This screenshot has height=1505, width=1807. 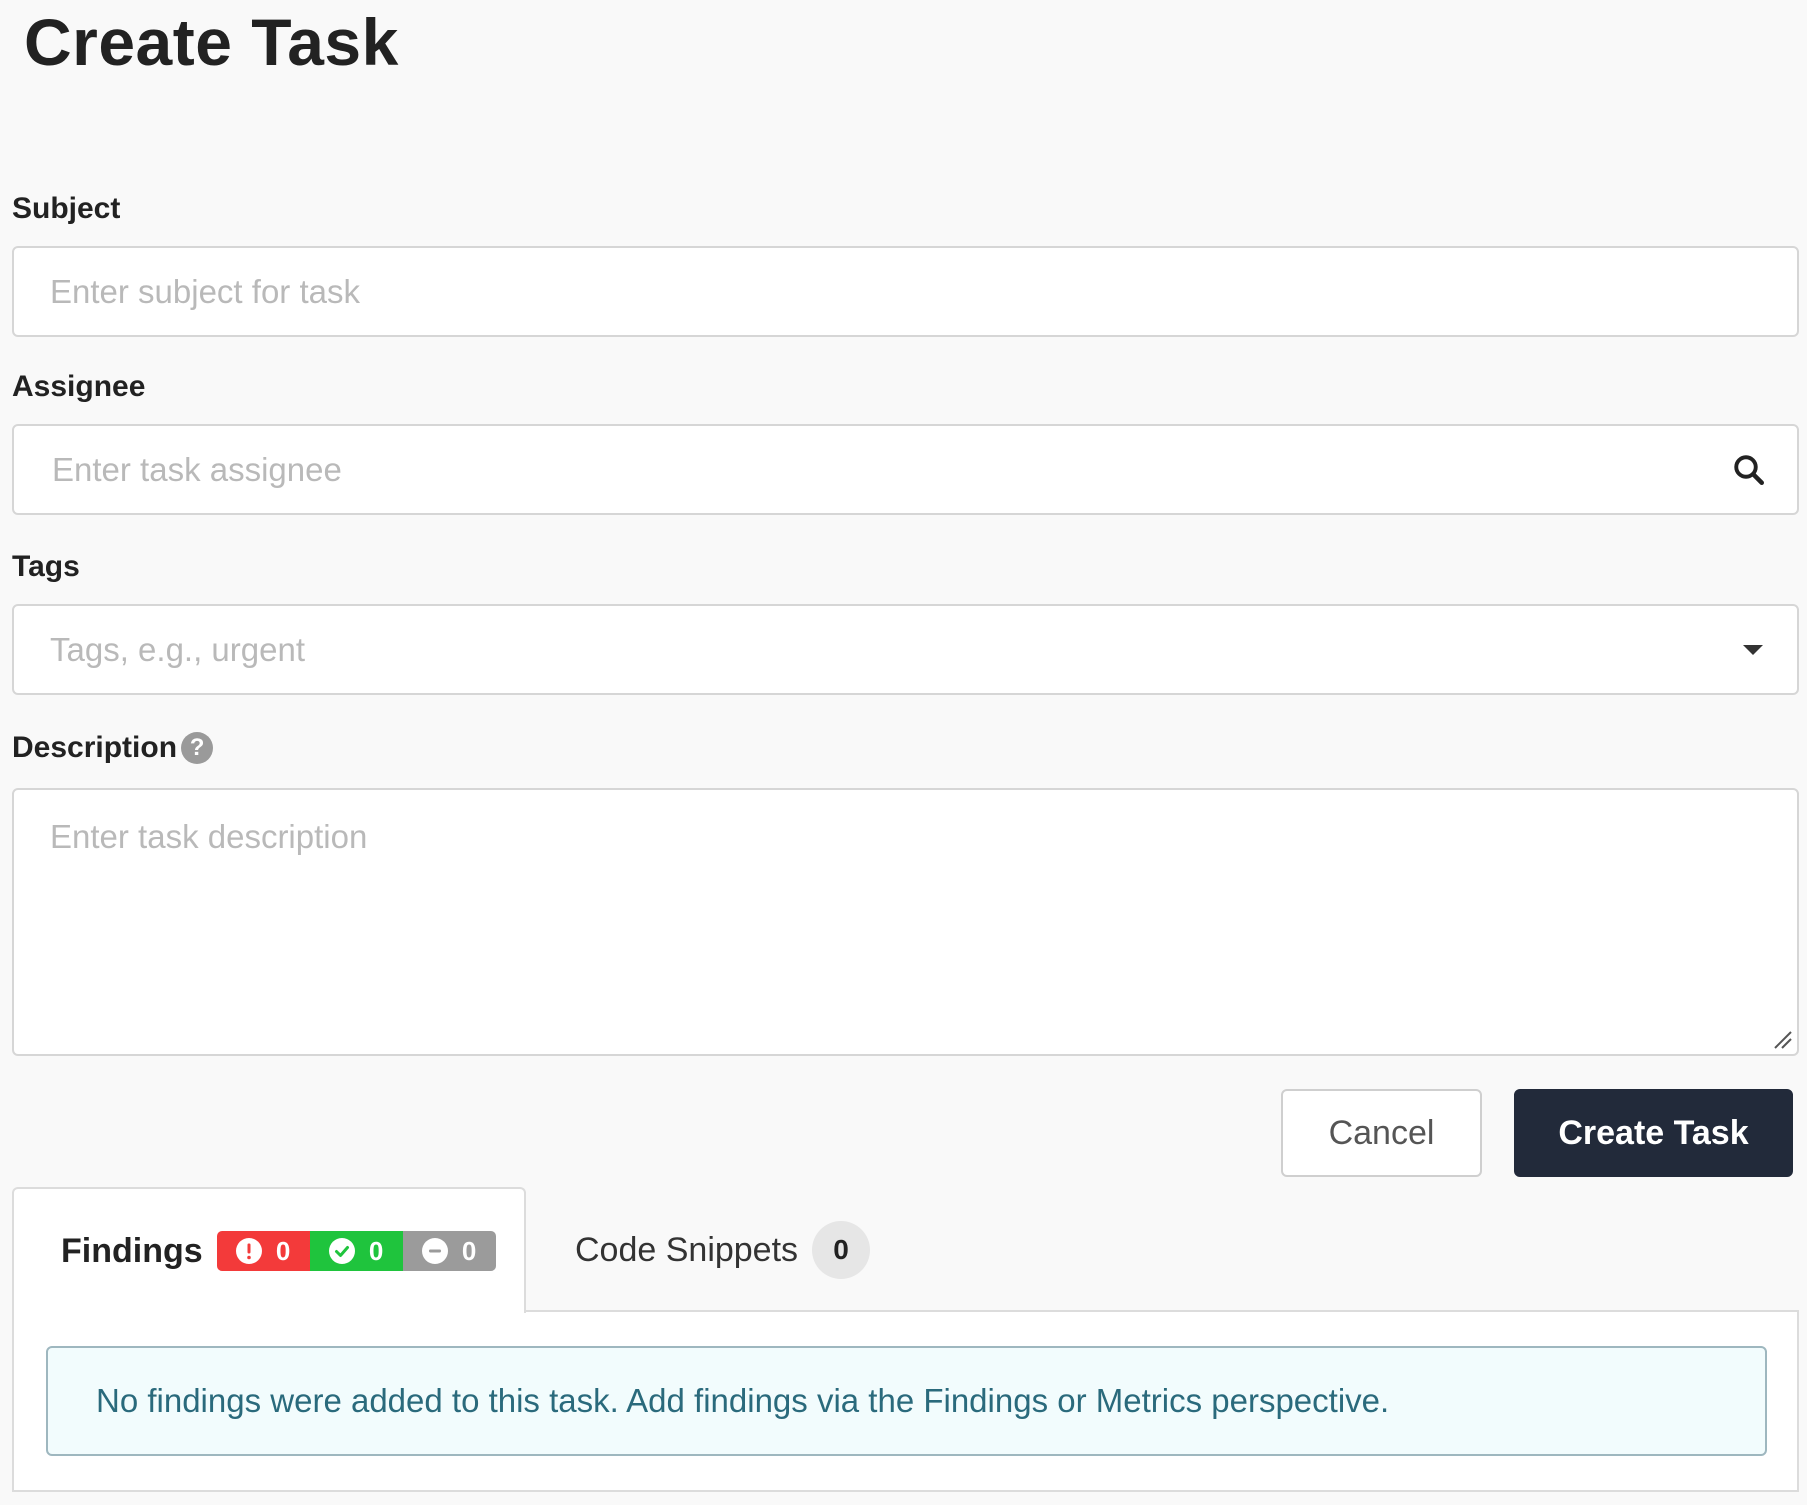 What do you see at coordinates (197, 469) in the screenshot?
I see `assignee-placeholder: Enter task assignee` at bounding box center [197, 469].